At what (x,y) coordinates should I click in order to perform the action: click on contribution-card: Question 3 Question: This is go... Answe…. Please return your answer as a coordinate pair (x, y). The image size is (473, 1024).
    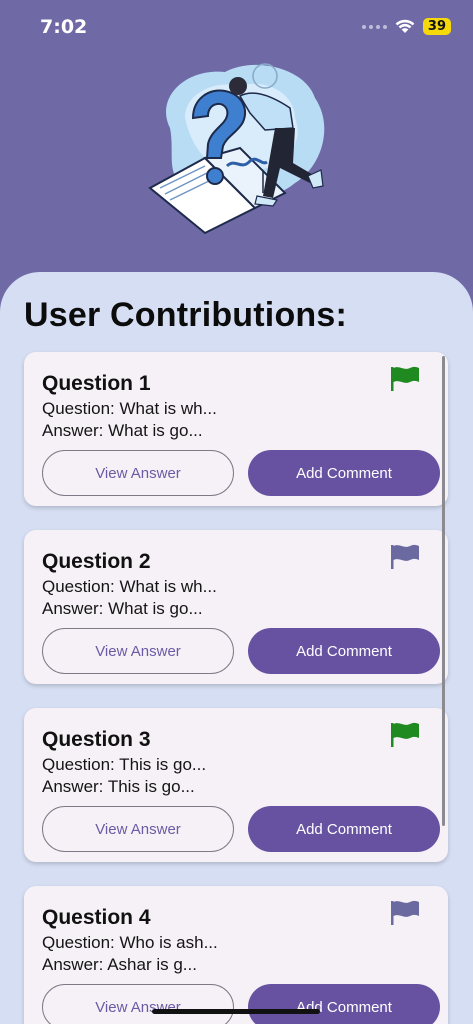
    Looking at the image, I should click on (236, 785).